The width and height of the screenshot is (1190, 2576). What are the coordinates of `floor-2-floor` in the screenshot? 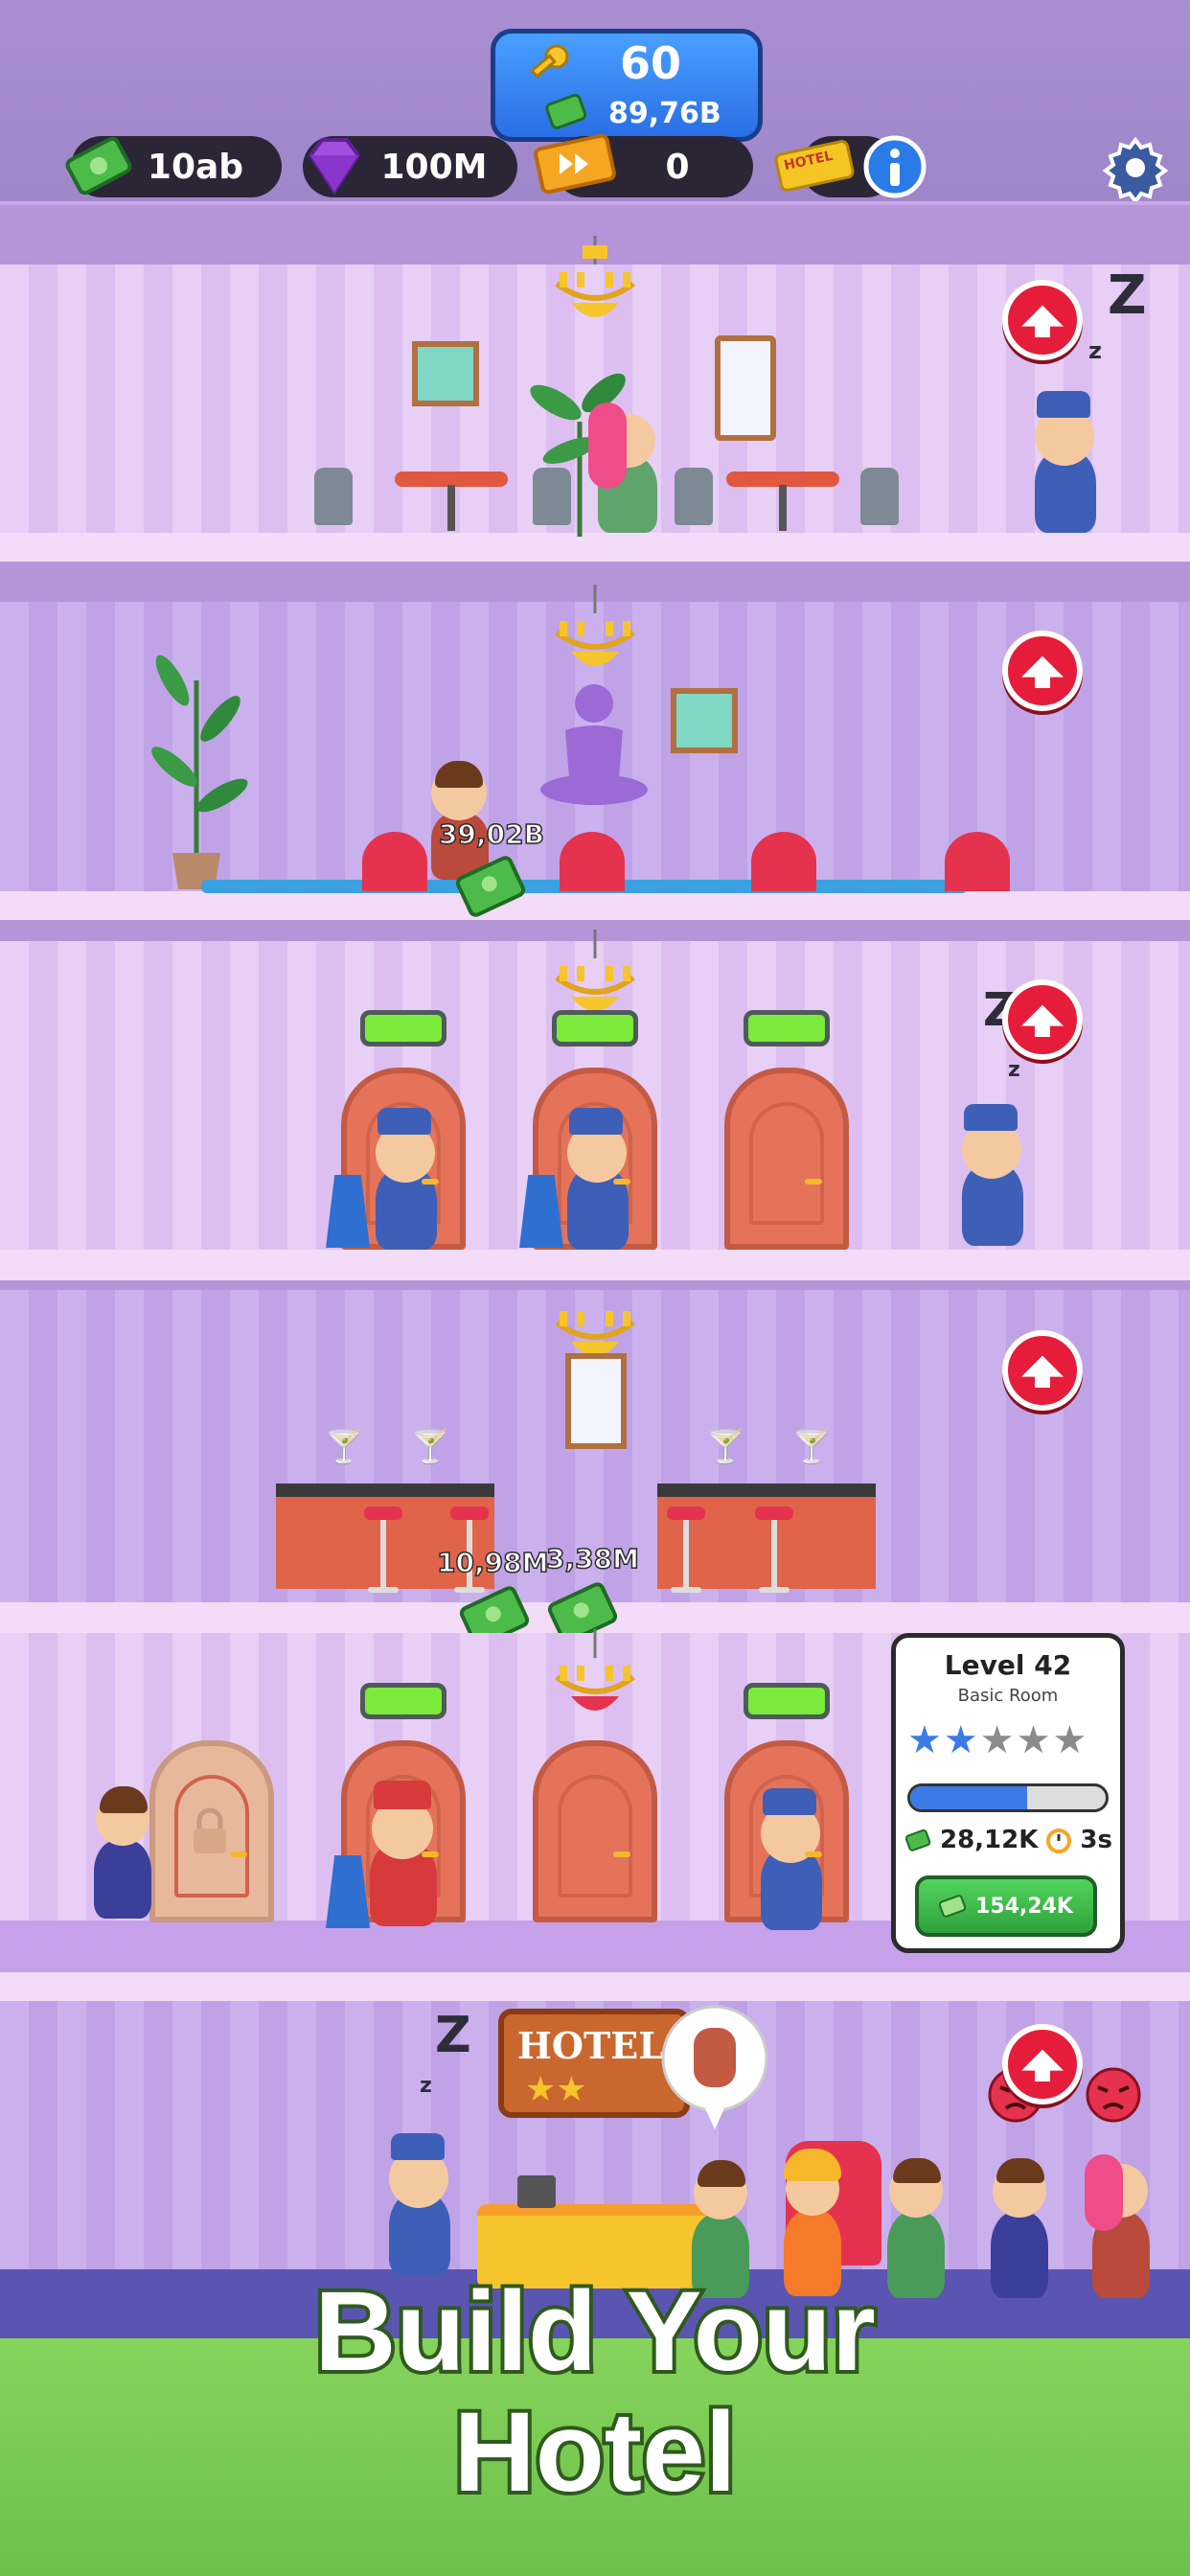 It's located at (595, 905).